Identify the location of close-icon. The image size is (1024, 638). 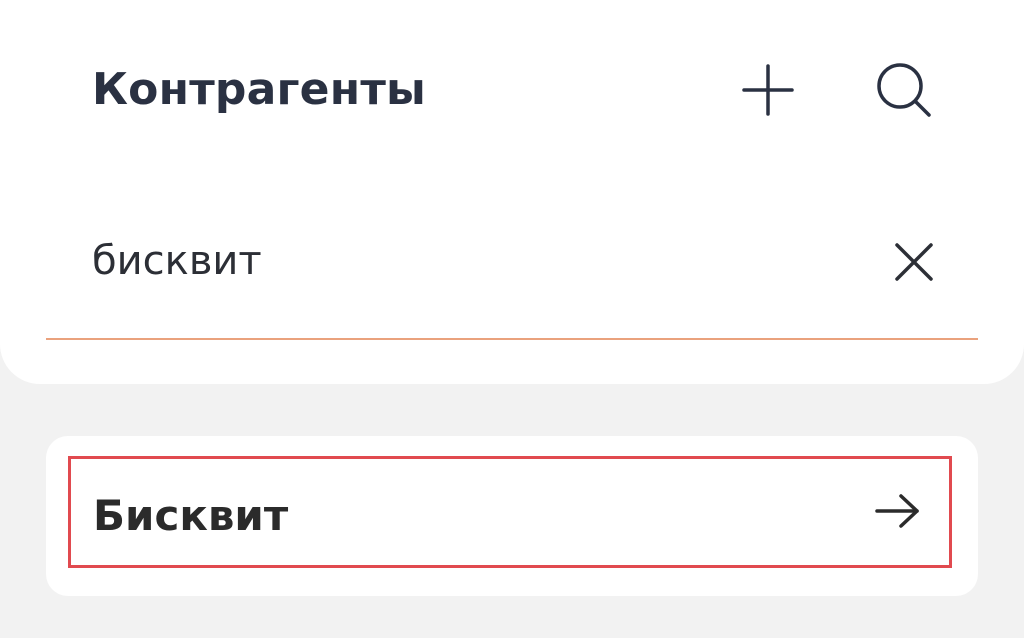
(914, 262).